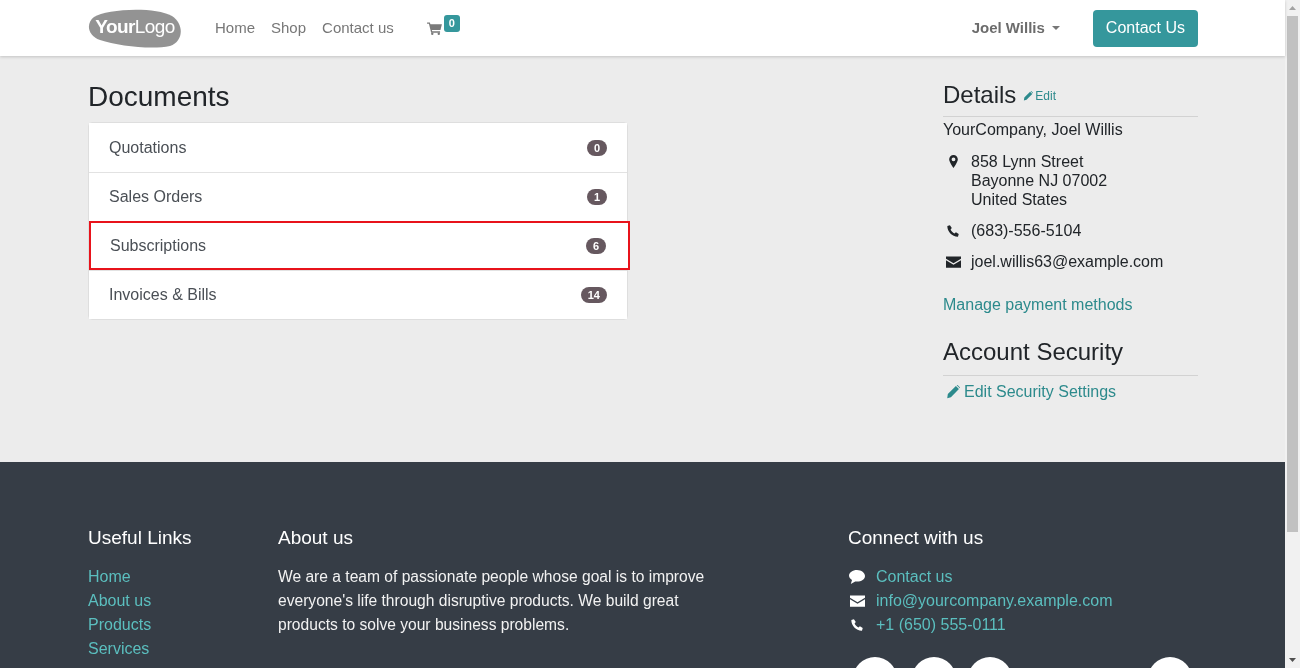 Image resolution: width=1300 pixels, height=668 pixels. What do you see at coordinates (1040, 96) in the screenshot?
I see `edit-link: Edit` at bounding box center [1040, 96].